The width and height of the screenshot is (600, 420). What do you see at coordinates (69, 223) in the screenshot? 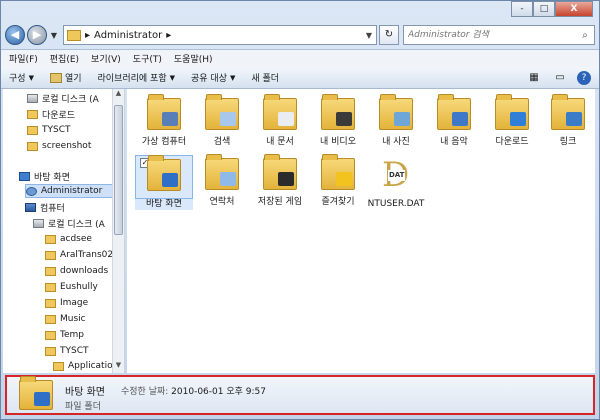
I see `tree-item-local-disk-a: 로컬 디스크 (A` at bounding box center [69, 223].